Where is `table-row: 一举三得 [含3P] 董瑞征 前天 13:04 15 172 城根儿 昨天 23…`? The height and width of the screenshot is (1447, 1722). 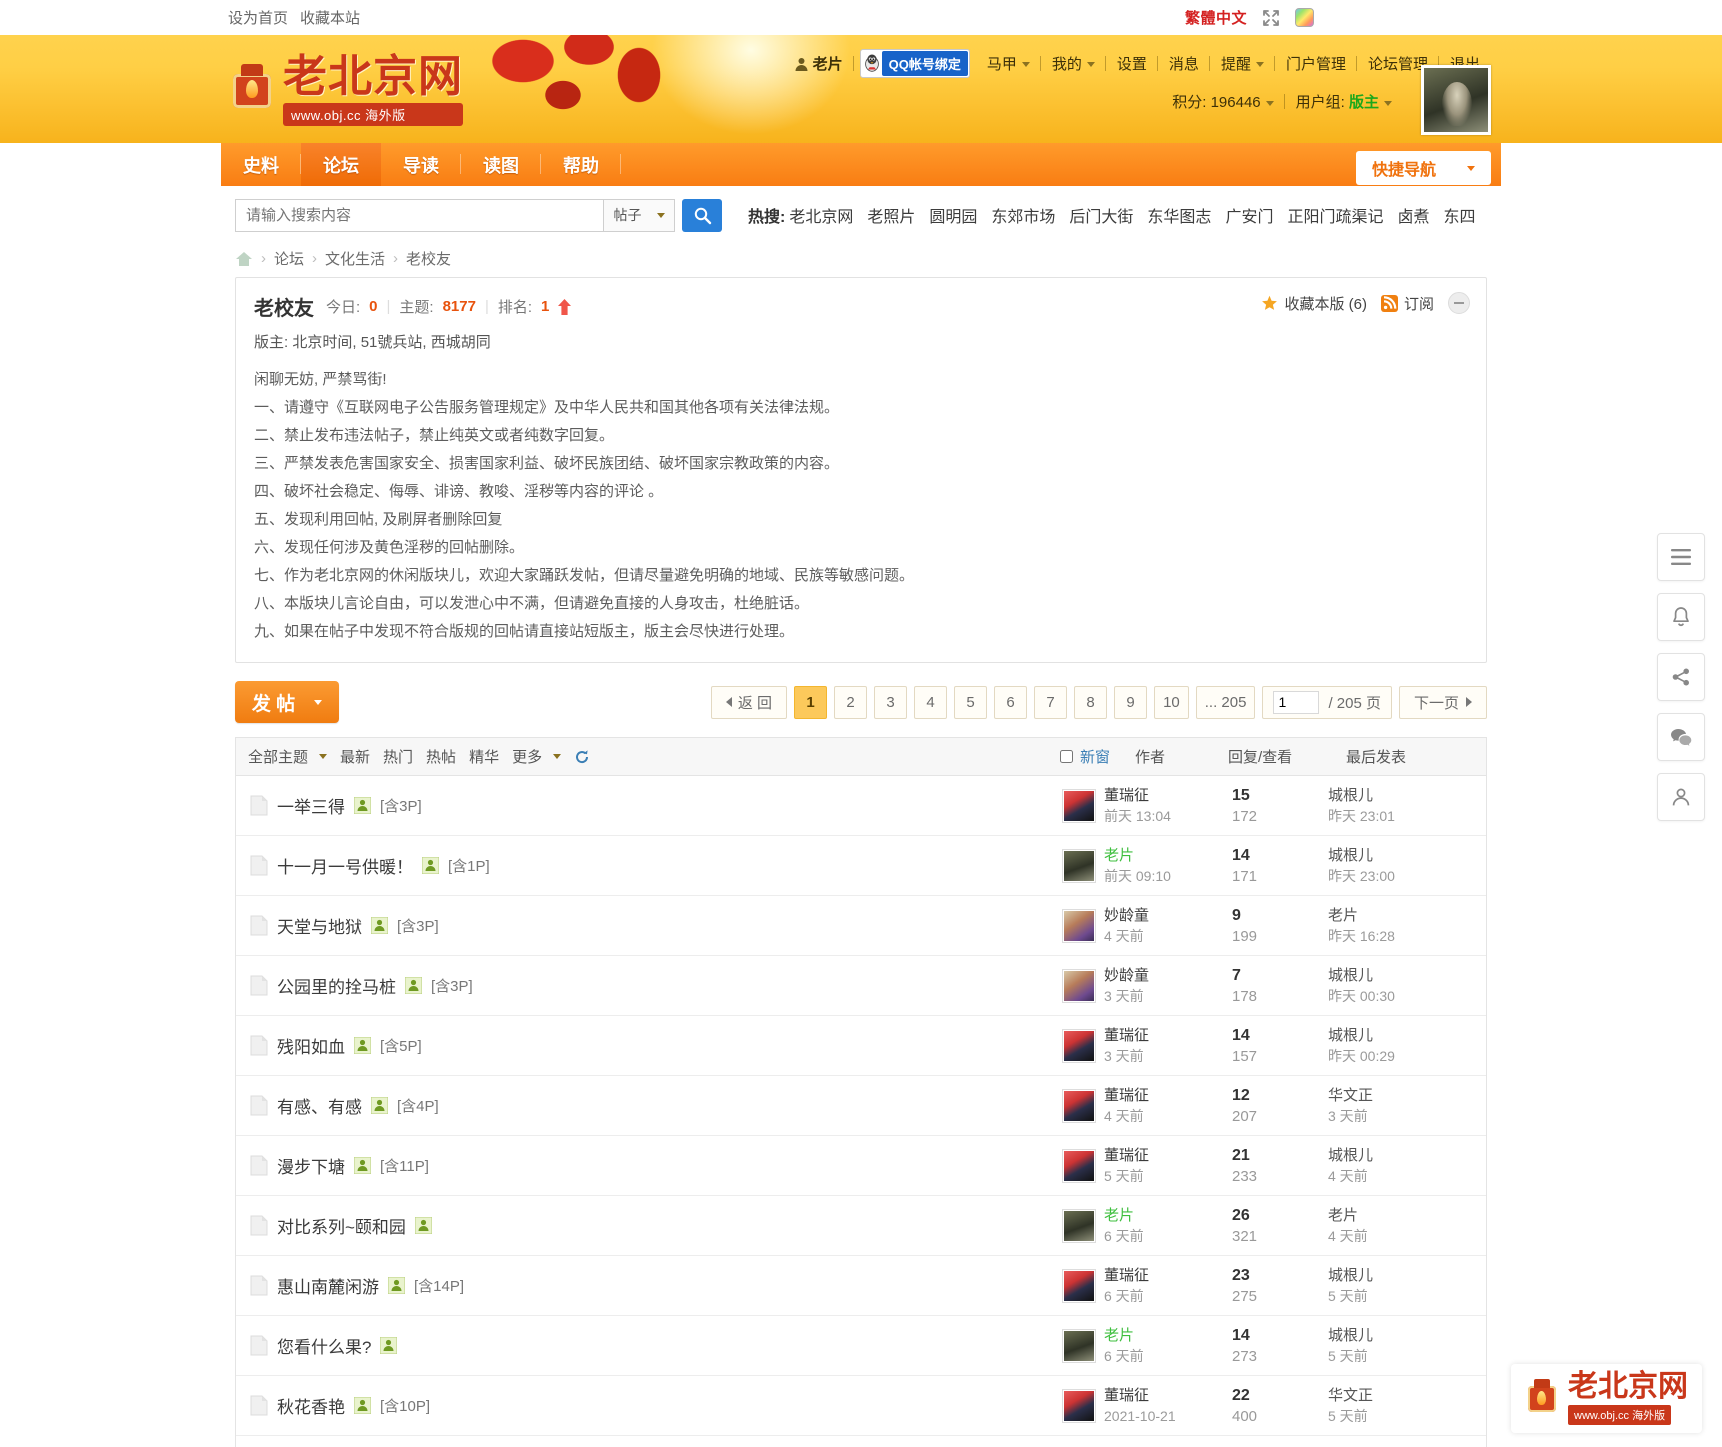 table-row: 一举三得 [含3P] 董瑞征 前天 13:04 15 172 城根儿 昨天 23… is located at coordinates (861, 806).